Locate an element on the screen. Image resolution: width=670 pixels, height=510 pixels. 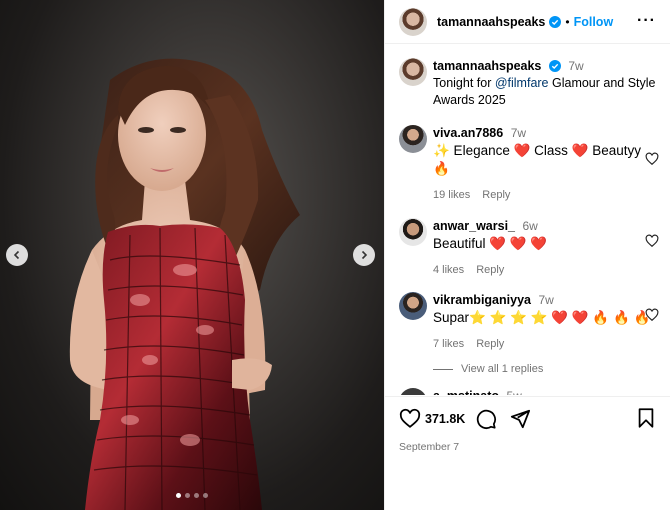
comment-text: Supar⭐ ⭐ ⭐ ⭐ ❤️ ❤️ 🔥 🔥 🔥 is located at coordinates (542, 317).